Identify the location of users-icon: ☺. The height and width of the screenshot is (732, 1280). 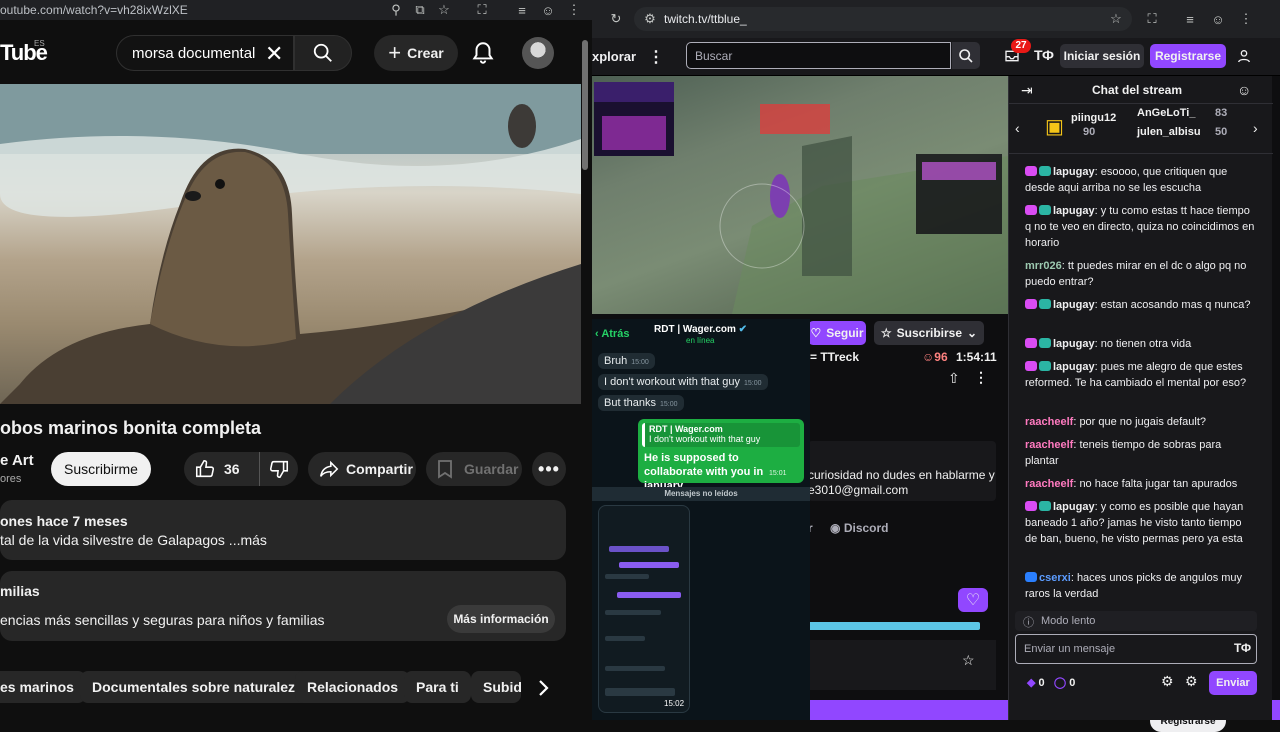
(1244, 90).